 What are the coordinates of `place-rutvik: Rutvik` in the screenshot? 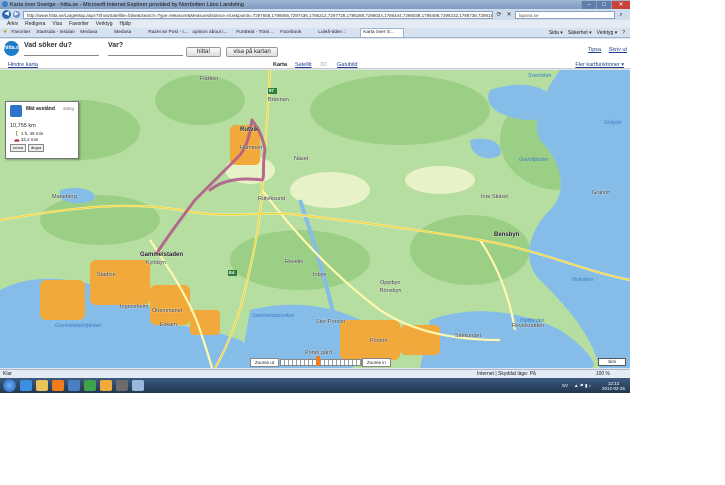 It's located at (249, 130).